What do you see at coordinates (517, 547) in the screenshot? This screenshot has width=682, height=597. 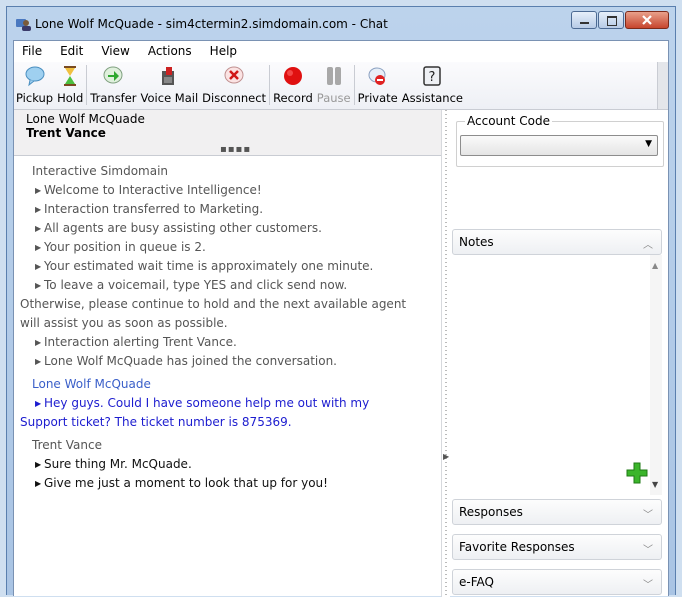 I see `favorite-responses-label: Favorite Responses` at bounding box center [517, 547].